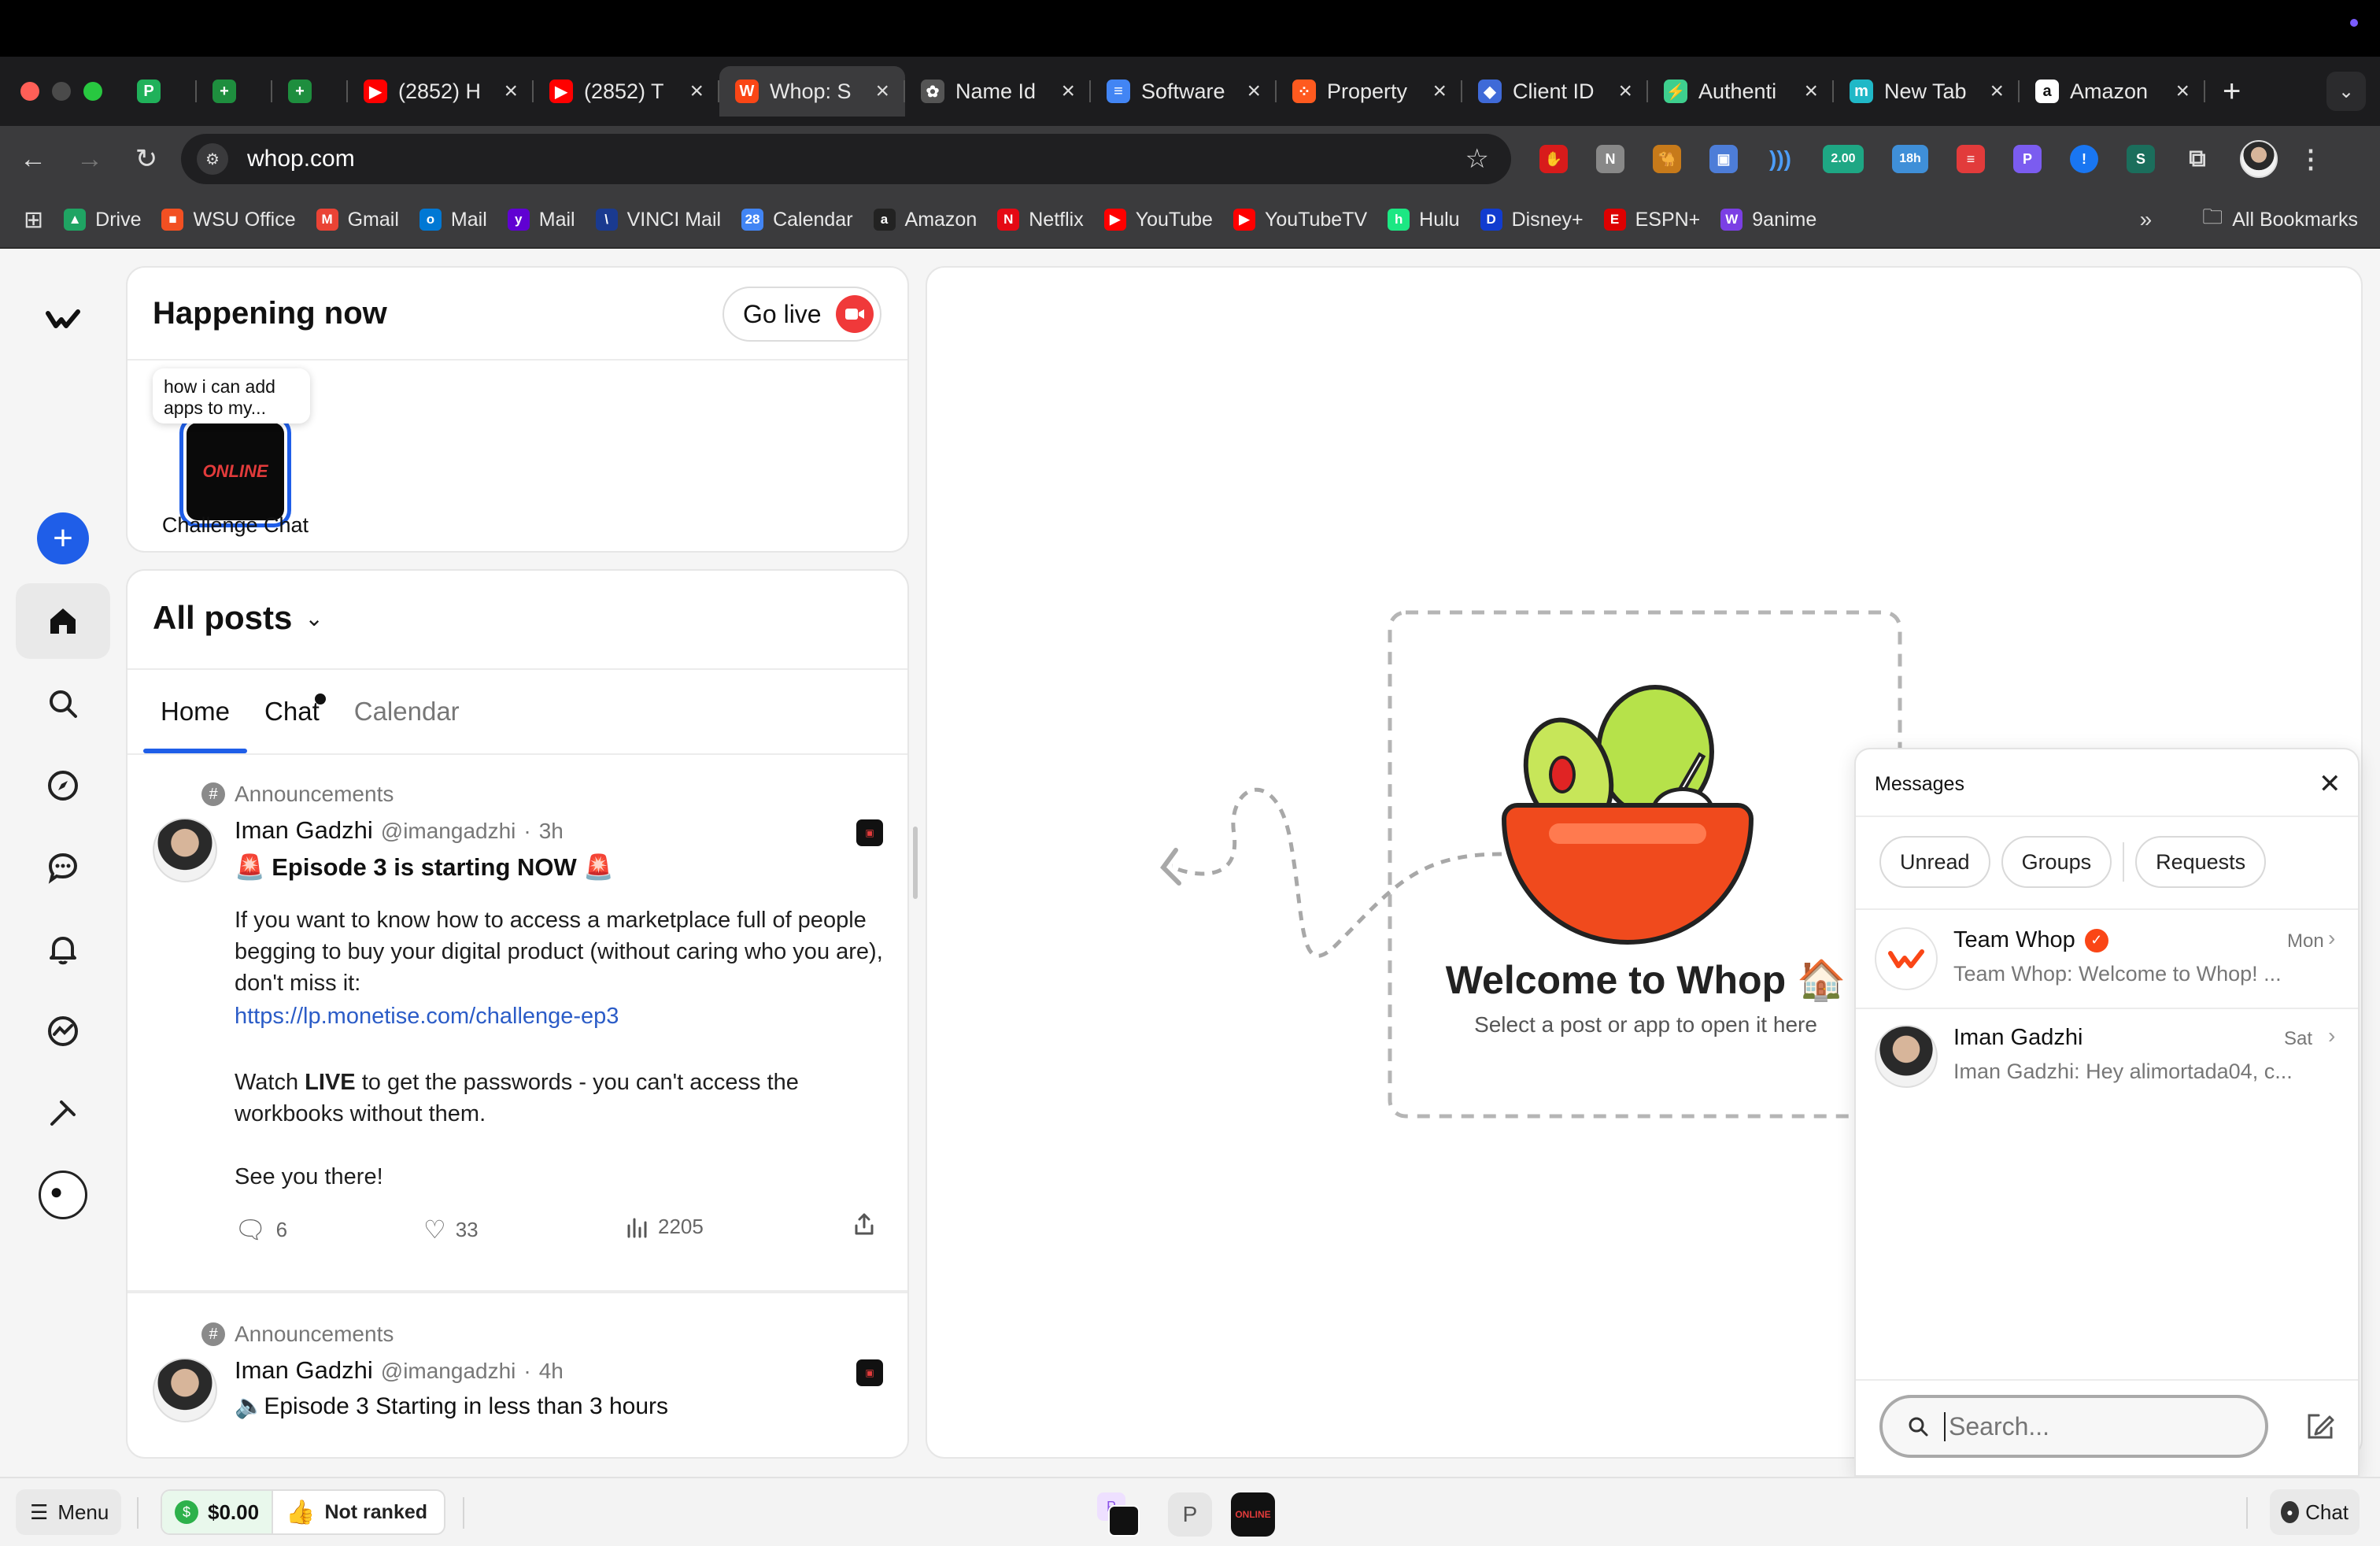  Describe the element at coordinates (63, 868) in the screenshot. I see `messages-nav-button` at that location.